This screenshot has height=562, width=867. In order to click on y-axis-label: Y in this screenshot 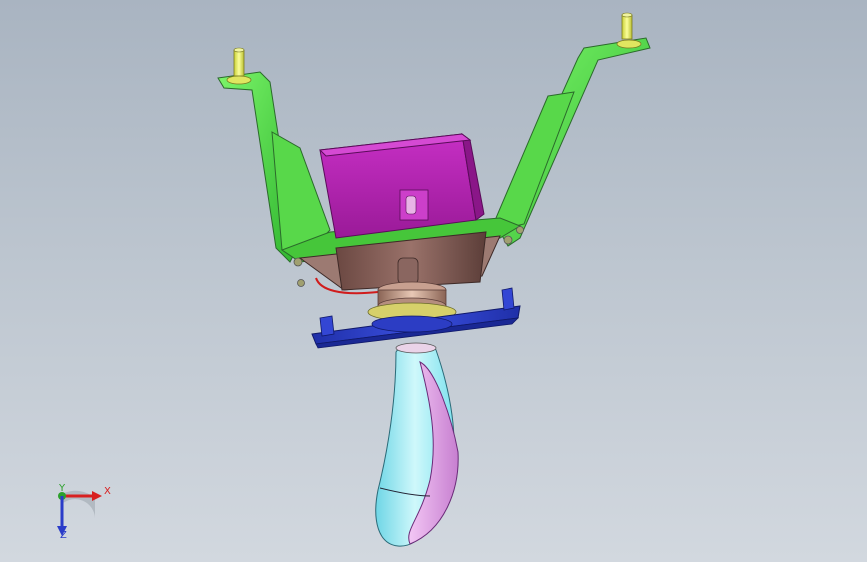, I will do `click(62, 488)`.